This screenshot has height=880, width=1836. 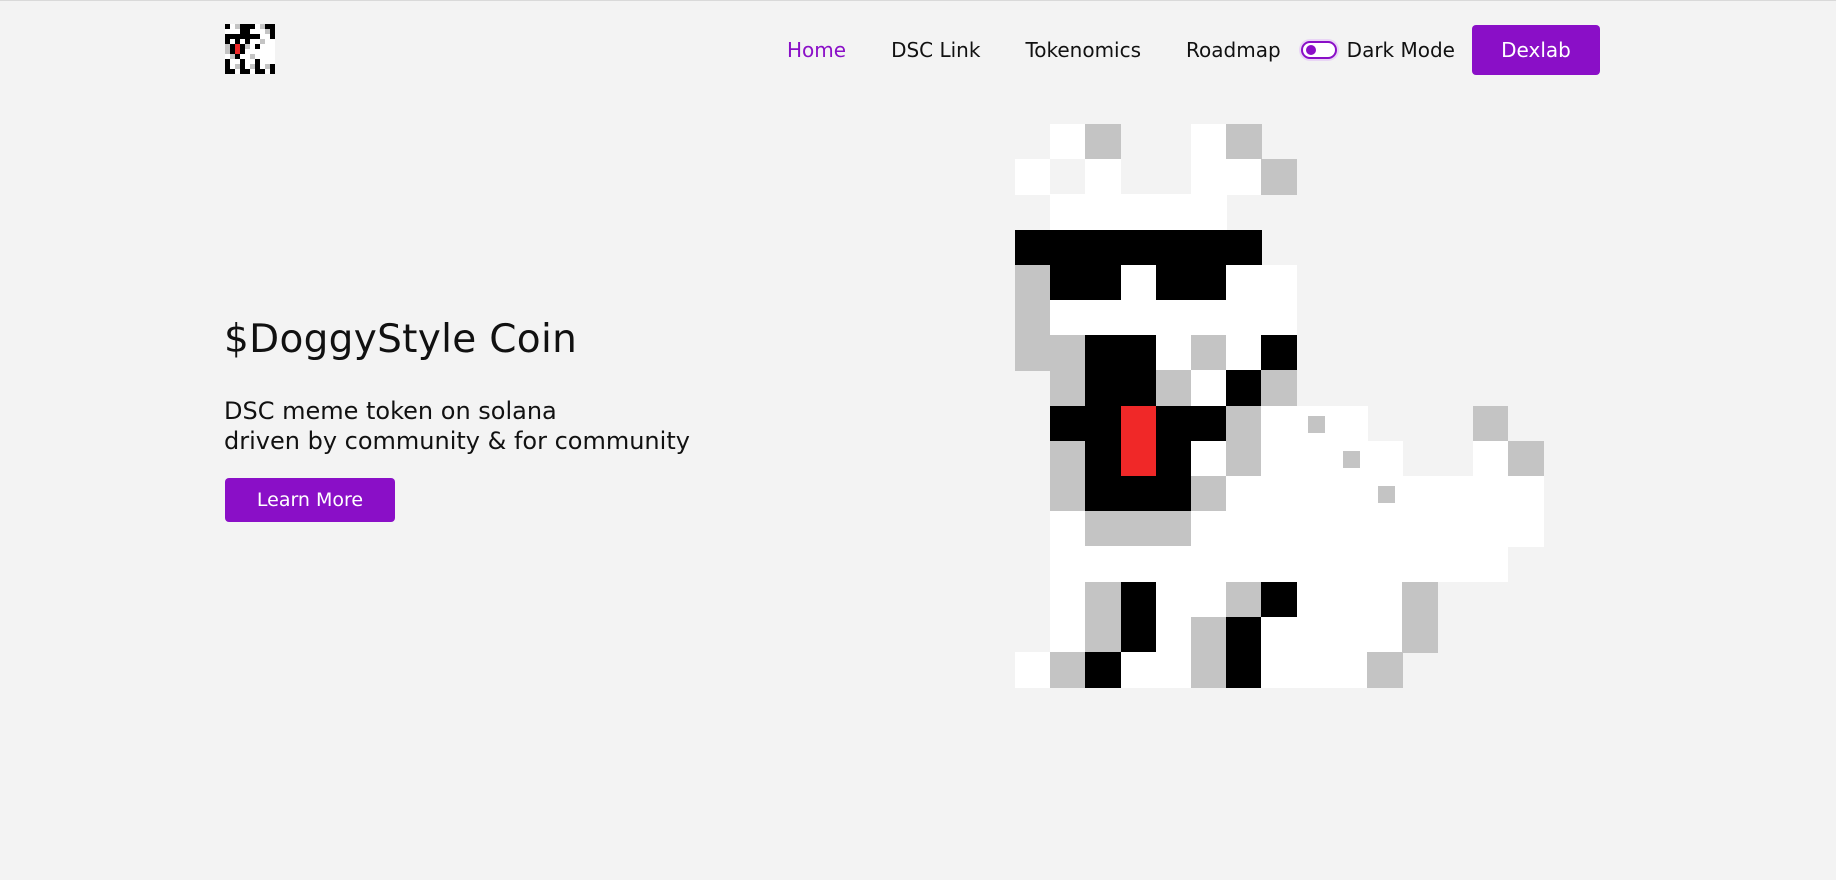 I want to click on nav-link-roadmap: Roadmap, so click(x=1233, y=50).